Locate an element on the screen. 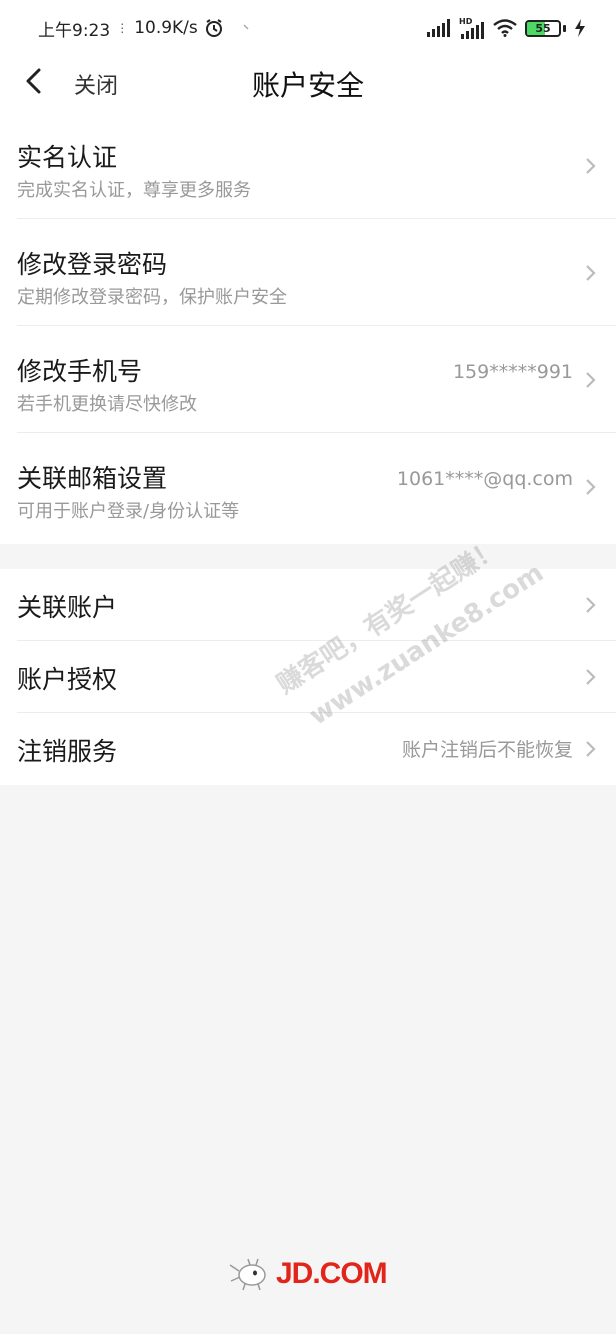 Image resolution: width=616 pixels, height=1334 pixels. list-item-change-phone: 修改手机号 若手机更换请尽快修改 159*****991 is located at coordinates (316, 379).